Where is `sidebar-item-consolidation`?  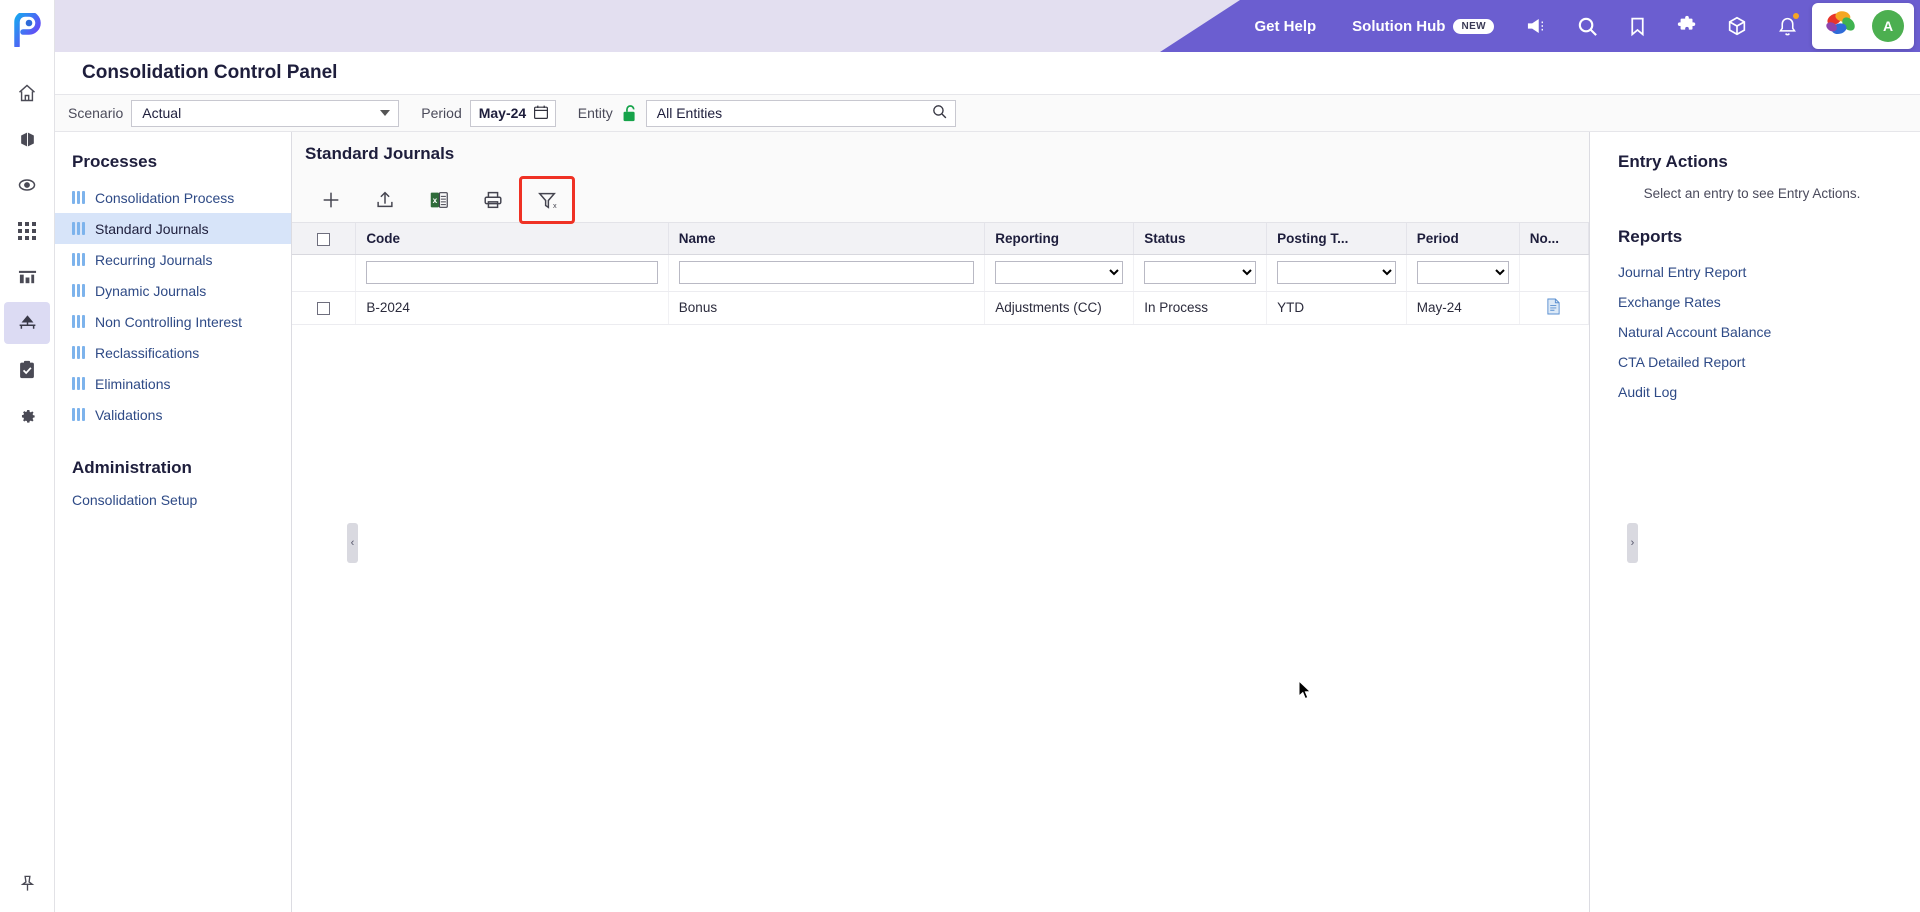
sidebar-item-consolidation is located at coordinates (27, 323).